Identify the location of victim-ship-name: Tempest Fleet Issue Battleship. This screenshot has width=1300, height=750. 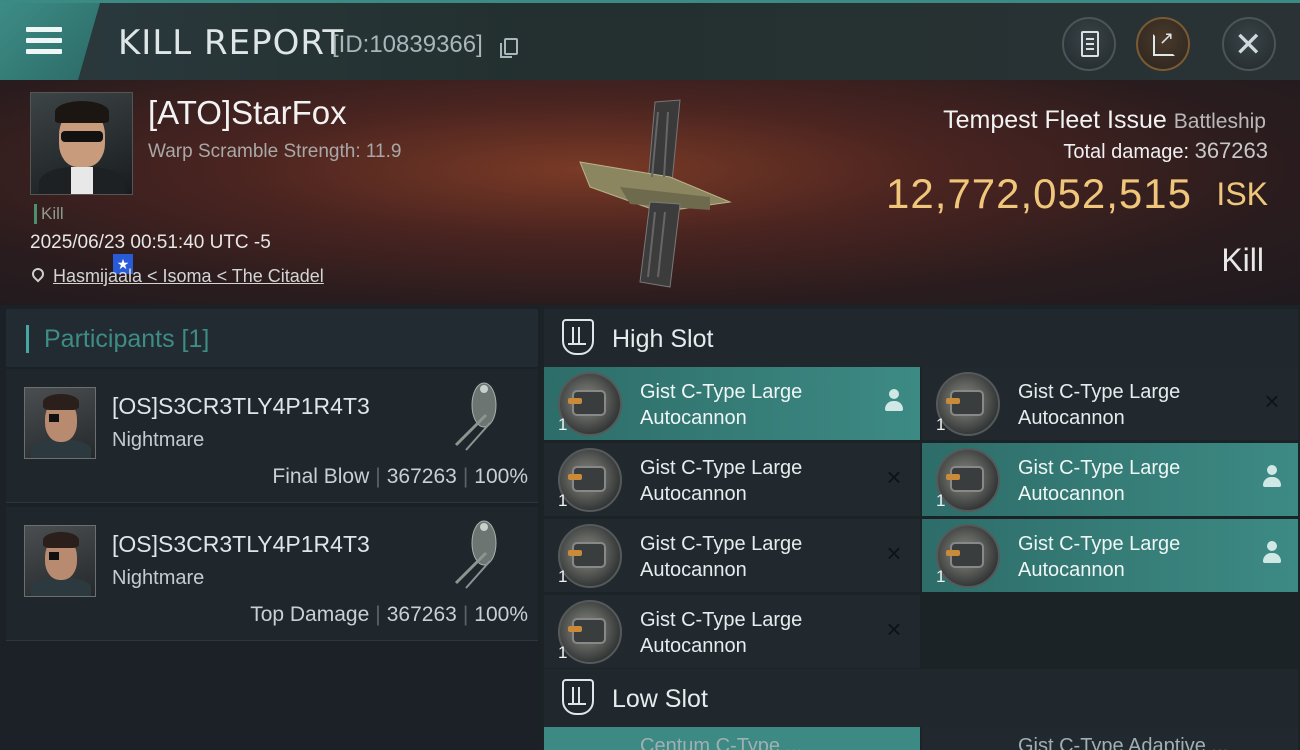
(1104, 120).